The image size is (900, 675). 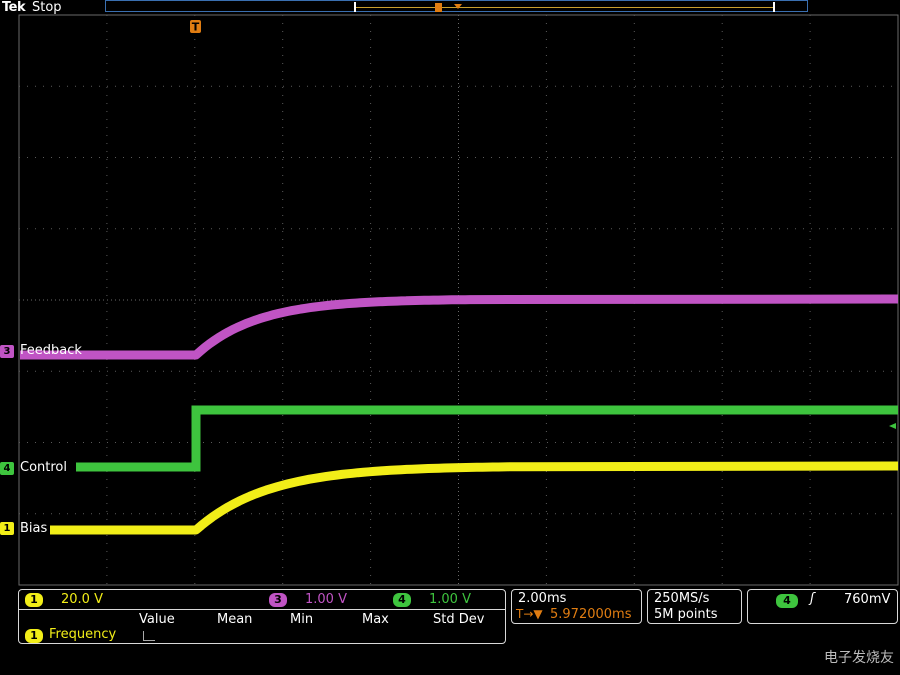 I want to click on ch4-ground-marker: 4, so click(x=7, y=468).